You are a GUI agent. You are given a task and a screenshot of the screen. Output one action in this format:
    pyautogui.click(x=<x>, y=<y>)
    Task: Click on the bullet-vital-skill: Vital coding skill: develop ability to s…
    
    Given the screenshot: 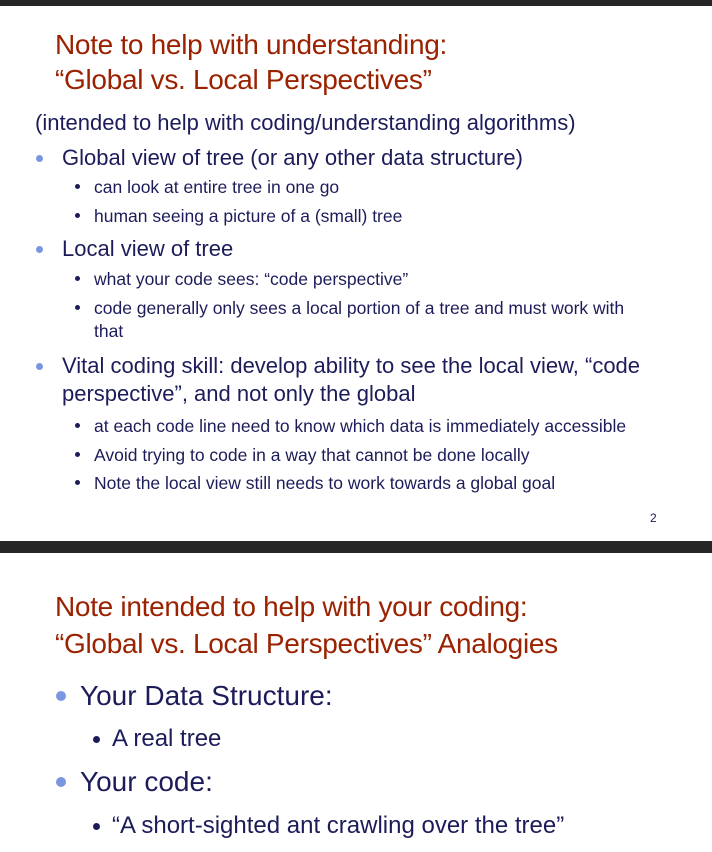 What is the action you would take?
    pyautogui.click(x=351, y=365)
    